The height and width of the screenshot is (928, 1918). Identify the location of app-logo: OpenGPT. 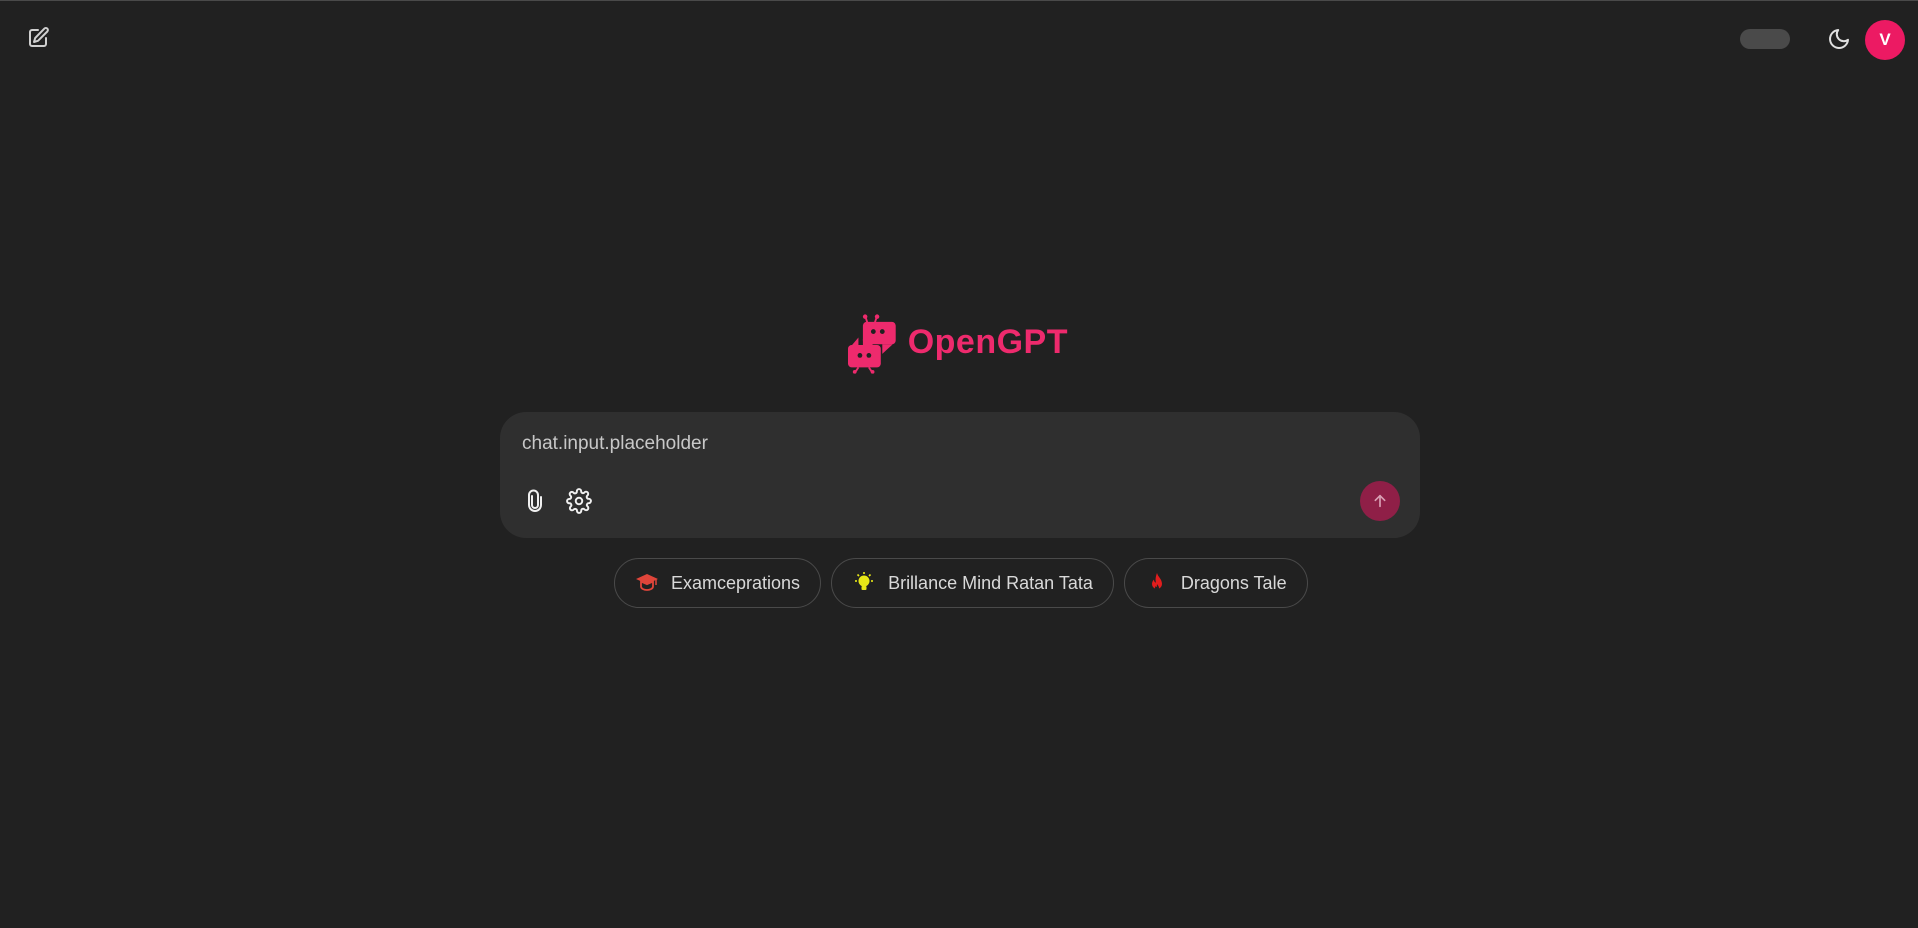
(958, 342).